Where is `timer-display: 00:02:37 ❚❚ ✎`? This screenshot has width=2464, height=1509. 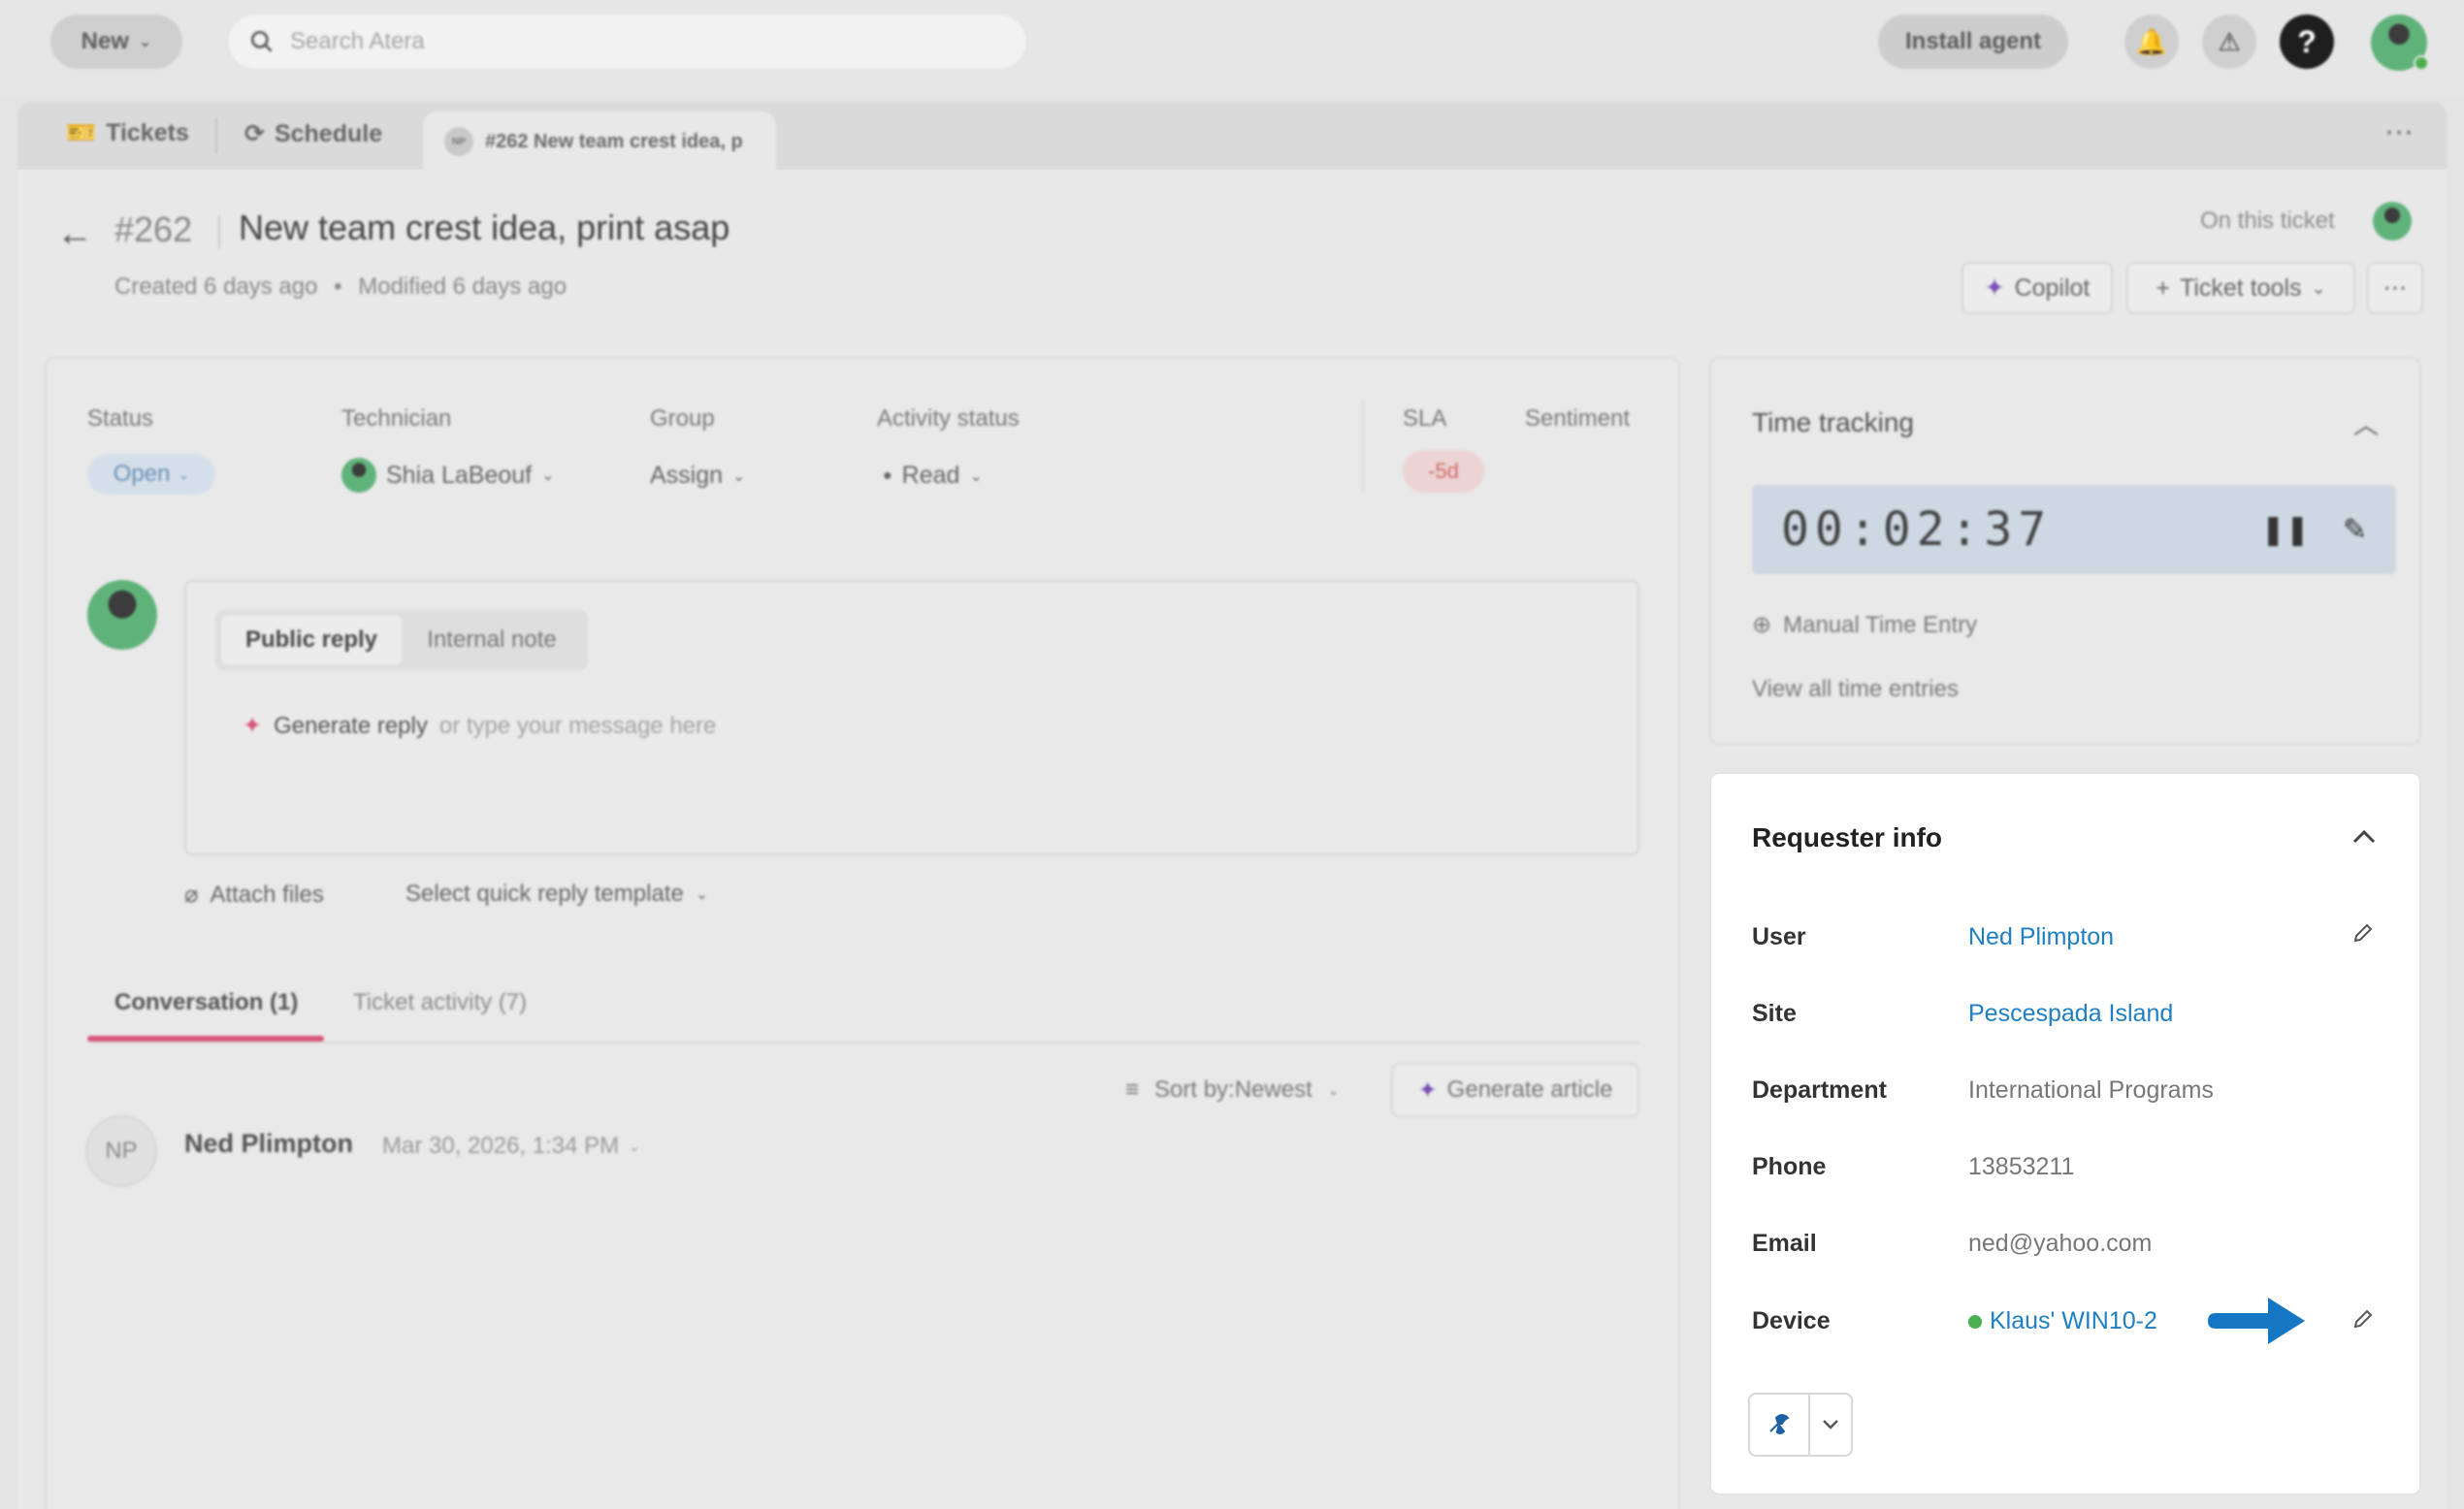 timer-display: 00:02:37 ❚❚ ✎ is located at coordinates (2074, 529).